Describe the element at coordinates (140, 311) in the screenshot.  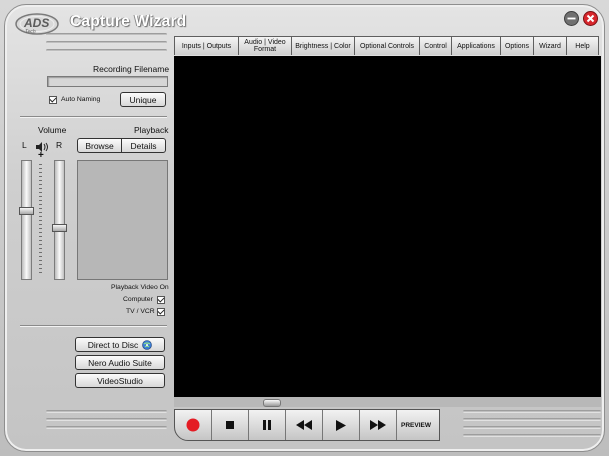
I see `tv-vcr-label: TV / VCR` at that location.